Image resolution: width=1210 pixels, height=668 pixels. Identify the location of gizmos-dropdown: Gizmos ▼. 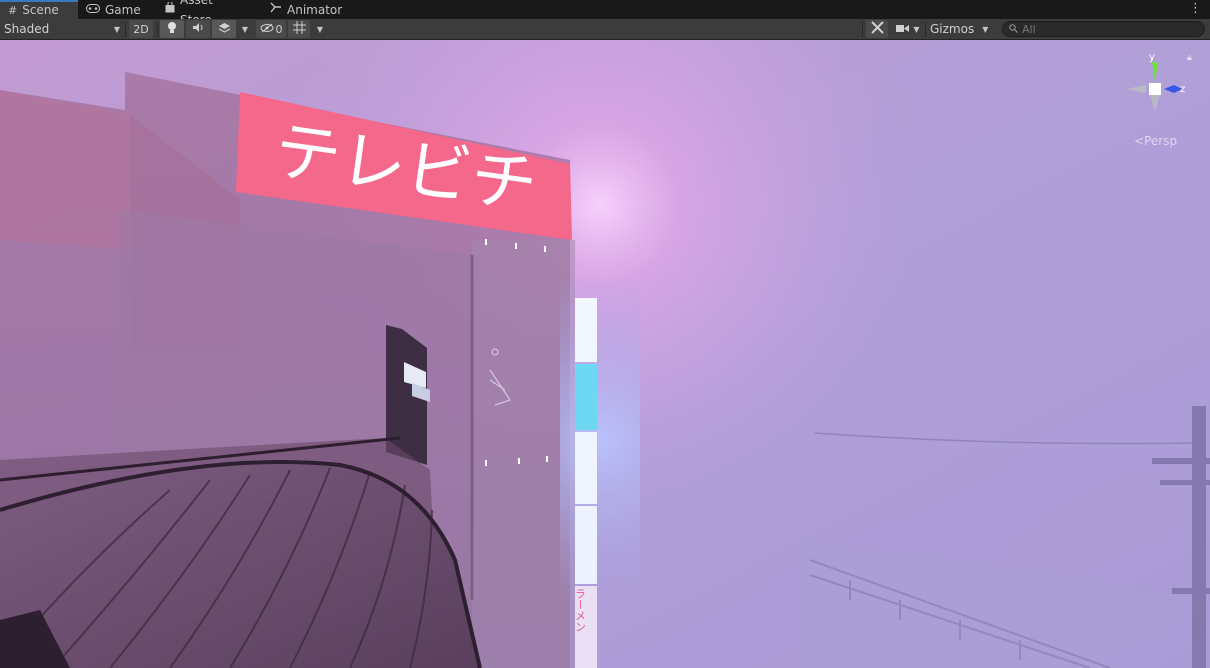
(960, 29).